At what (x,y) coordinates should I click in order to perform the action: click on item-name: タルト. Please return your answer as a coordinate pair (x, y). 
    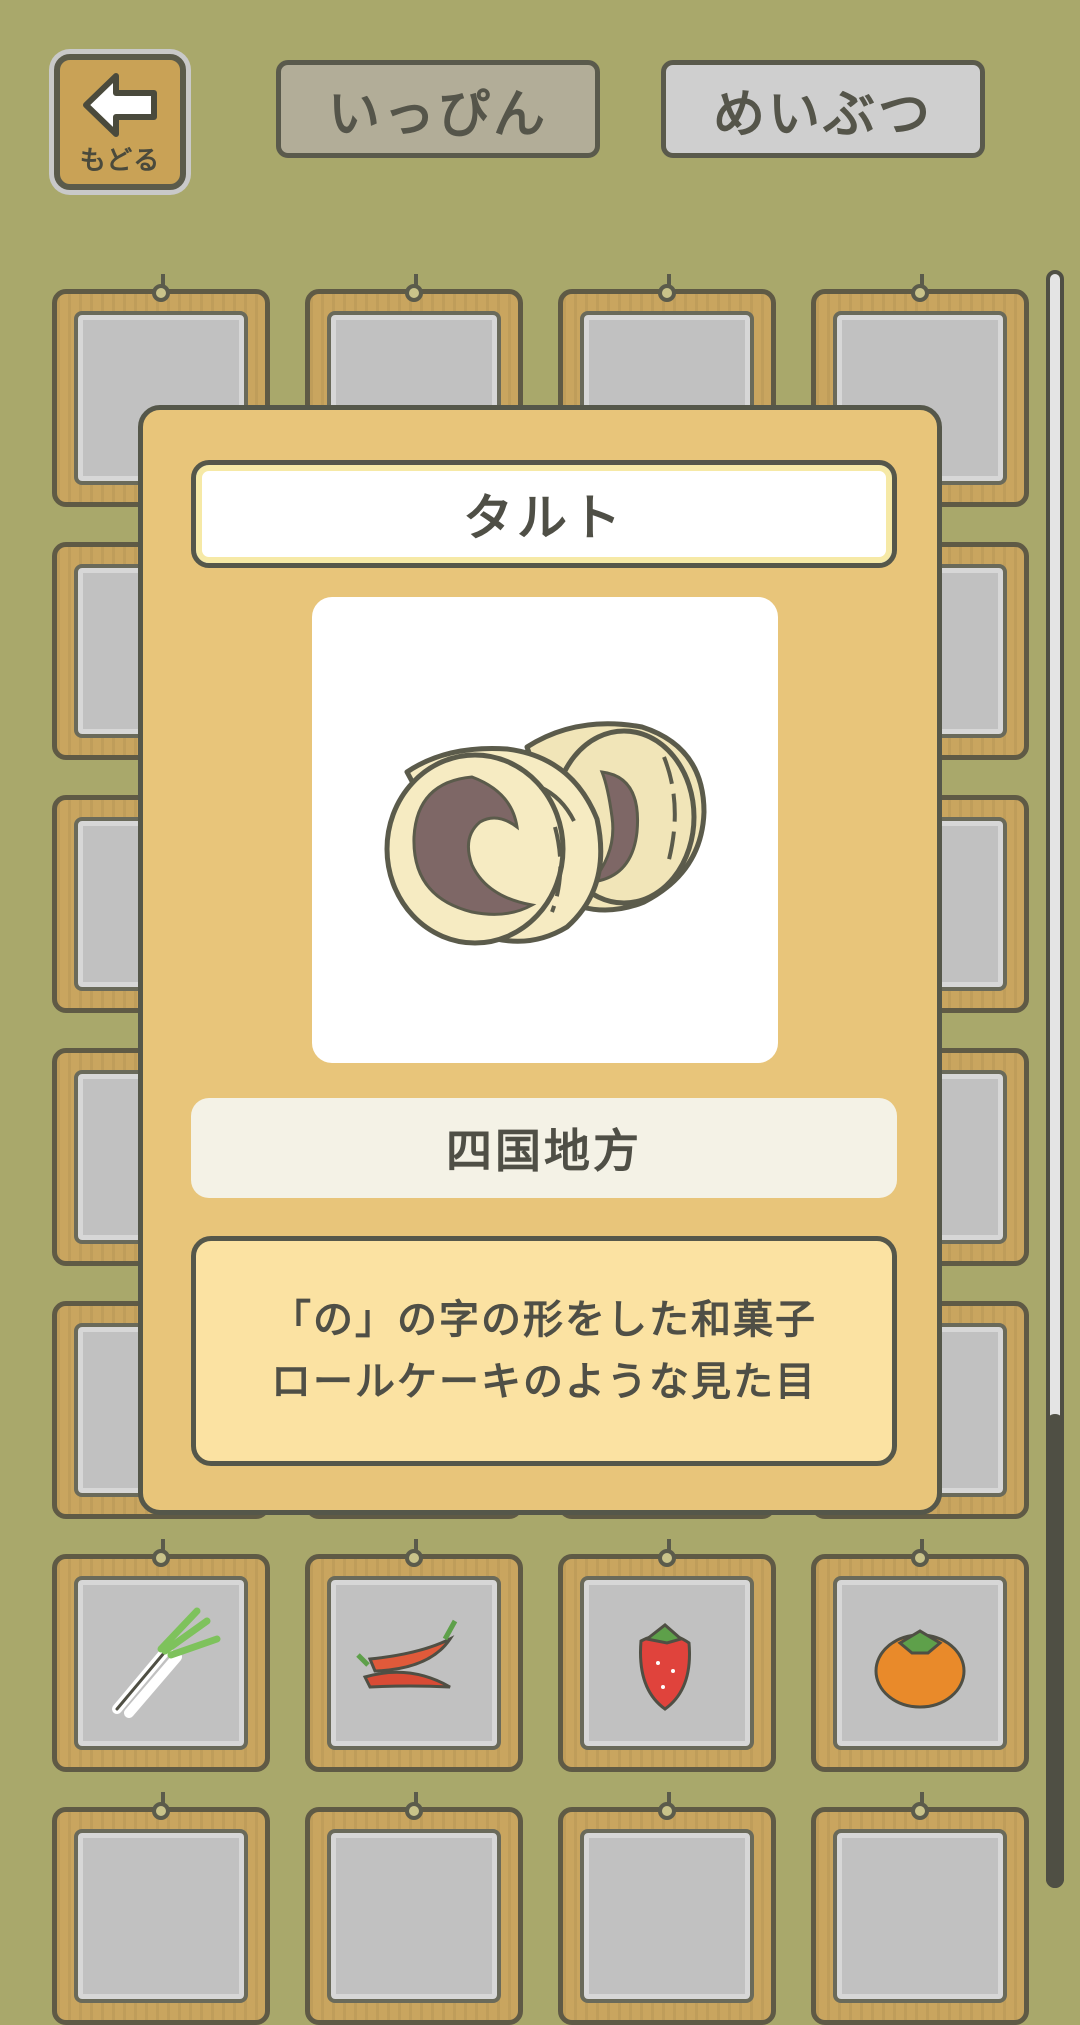
    Looking at the image, I should click on (544, 514).